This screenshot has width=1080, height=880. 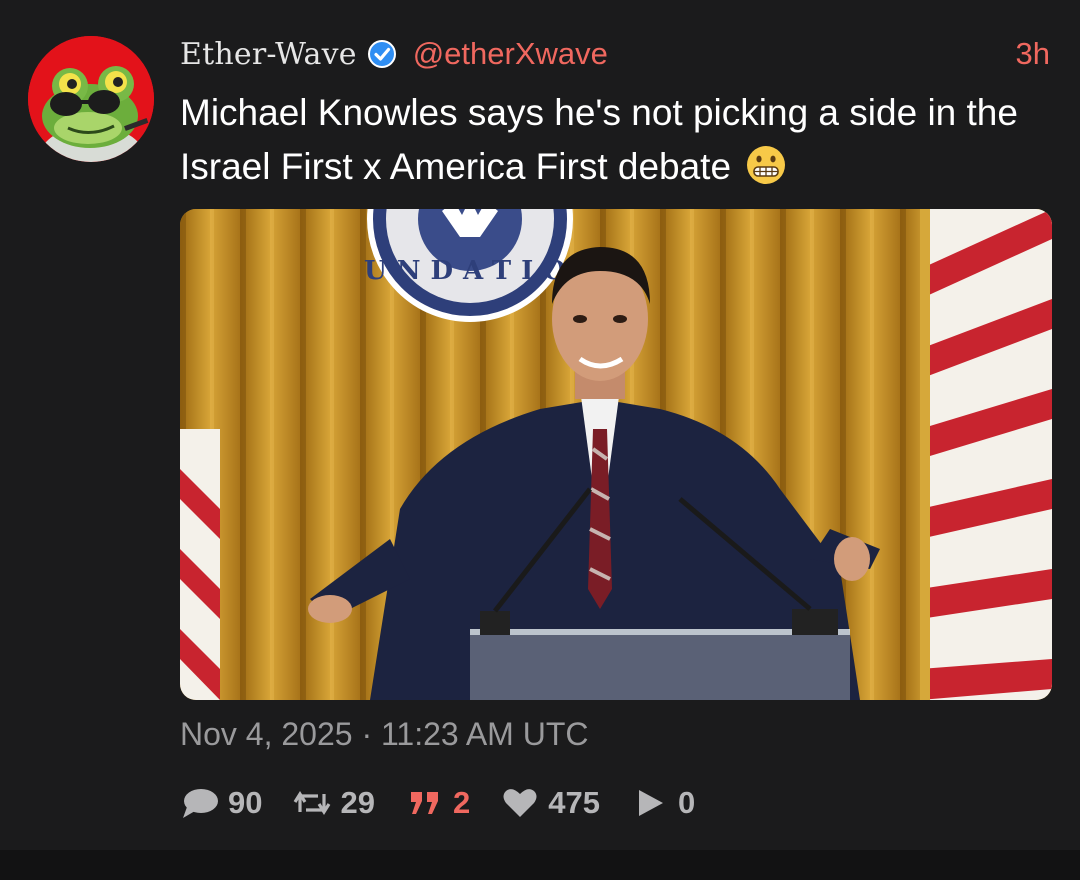 I want to click on quote-button: 2, so click(x=437, y=803).